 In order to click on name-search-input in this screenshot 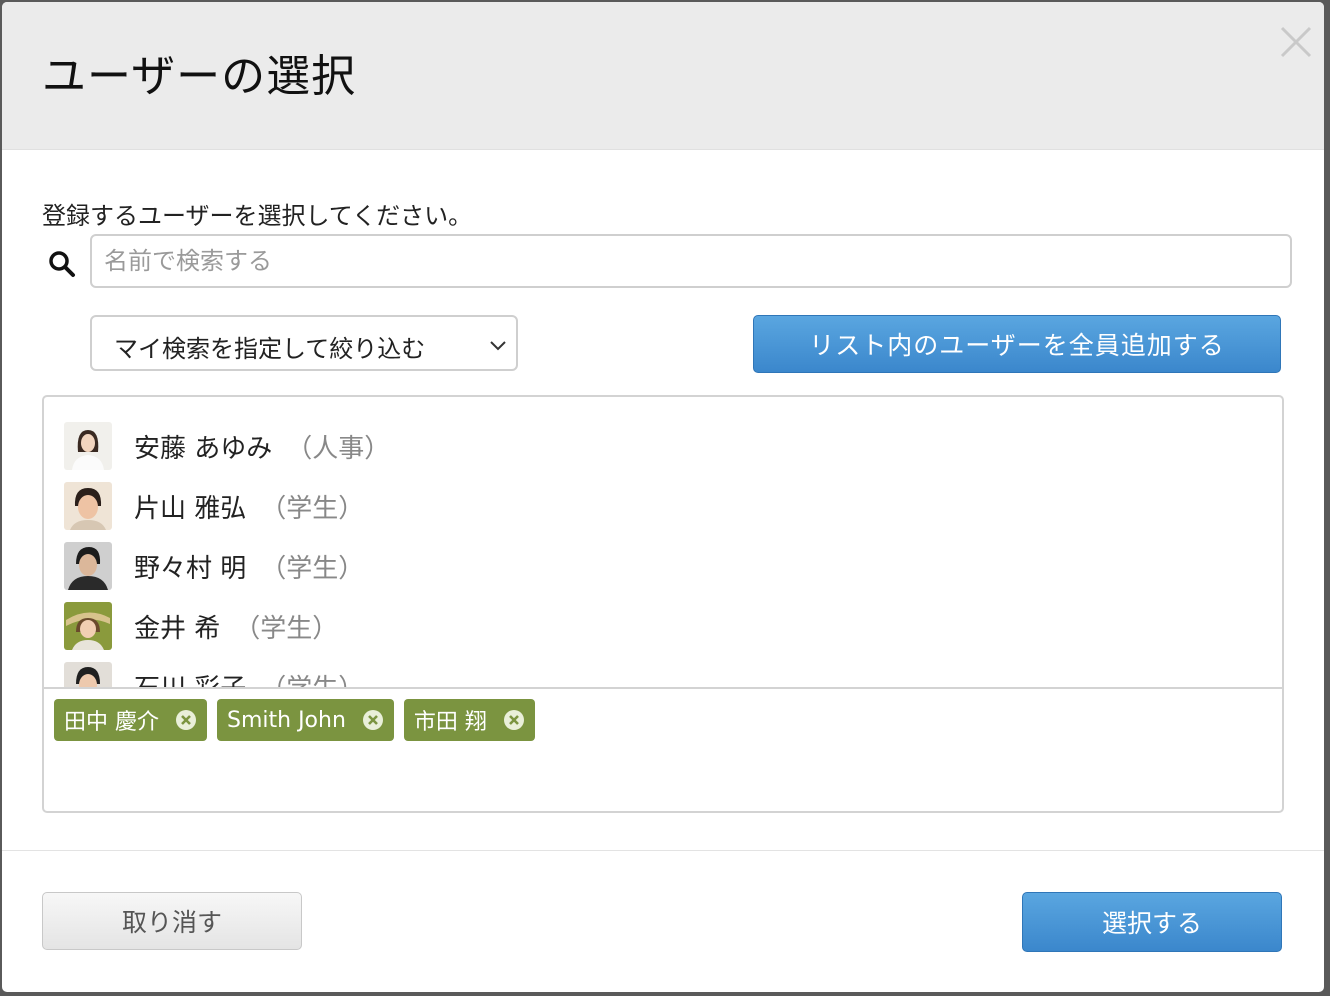, I will do `click(691, 261)`.